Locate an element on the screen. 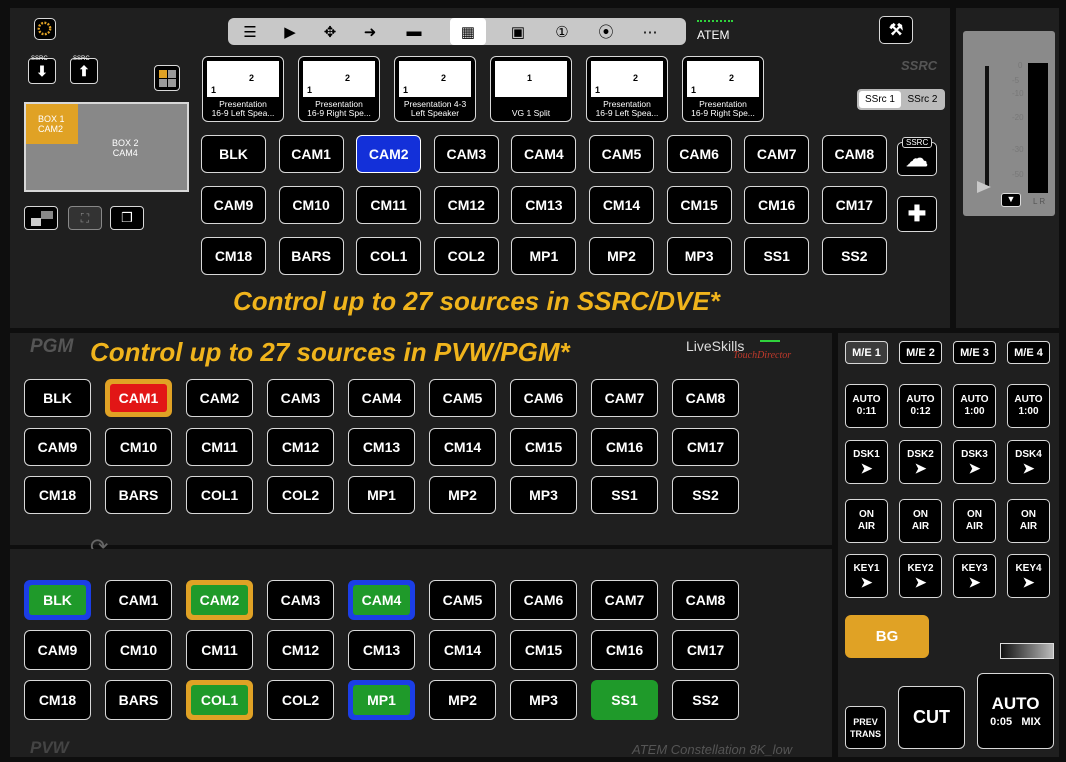 This screenshot has width=1066, height=762. auto-button-3: AUTO 1:00 is located at coordinates (974, 406).